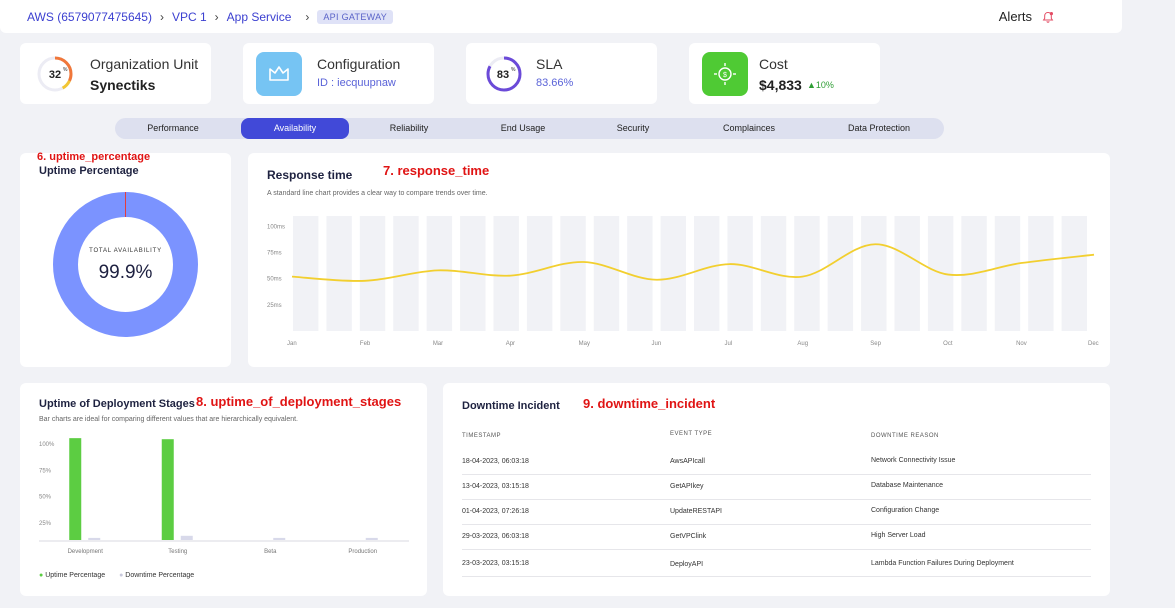 This screenshot has height=608, width=1175. I want to click on cell-timestamp: 23-03-2023, 03:15:18, so click(495, 563).